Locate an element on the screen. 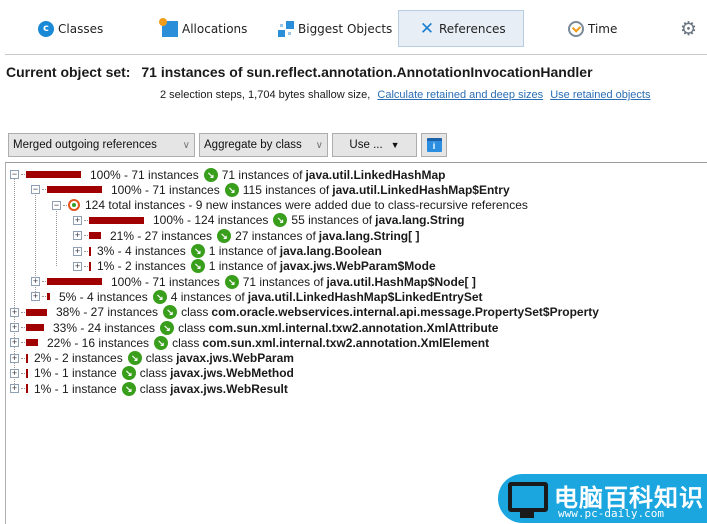  instance-count: 71 instances of is located at coordinates (283, 281).